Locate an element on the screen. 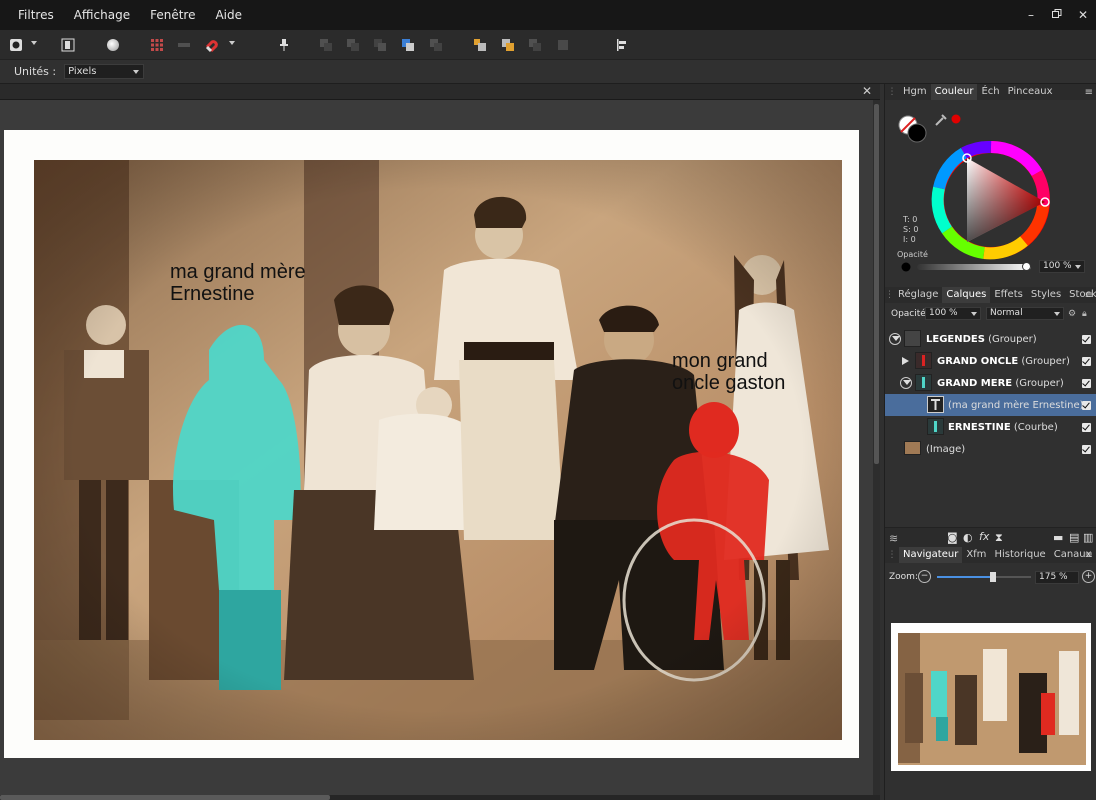  menu-fenetre: Fenêtre is located at coordinates (173, 15).